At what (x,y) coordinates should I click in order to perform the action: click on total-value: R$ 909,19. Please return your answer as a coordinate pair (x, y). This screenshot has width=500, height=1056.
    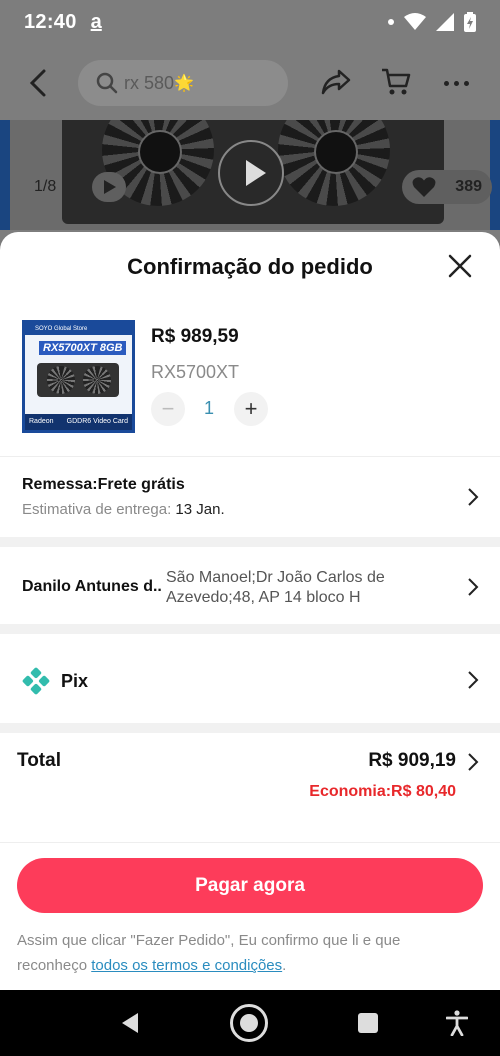
    Looking at the image, I should click on (412, 761).